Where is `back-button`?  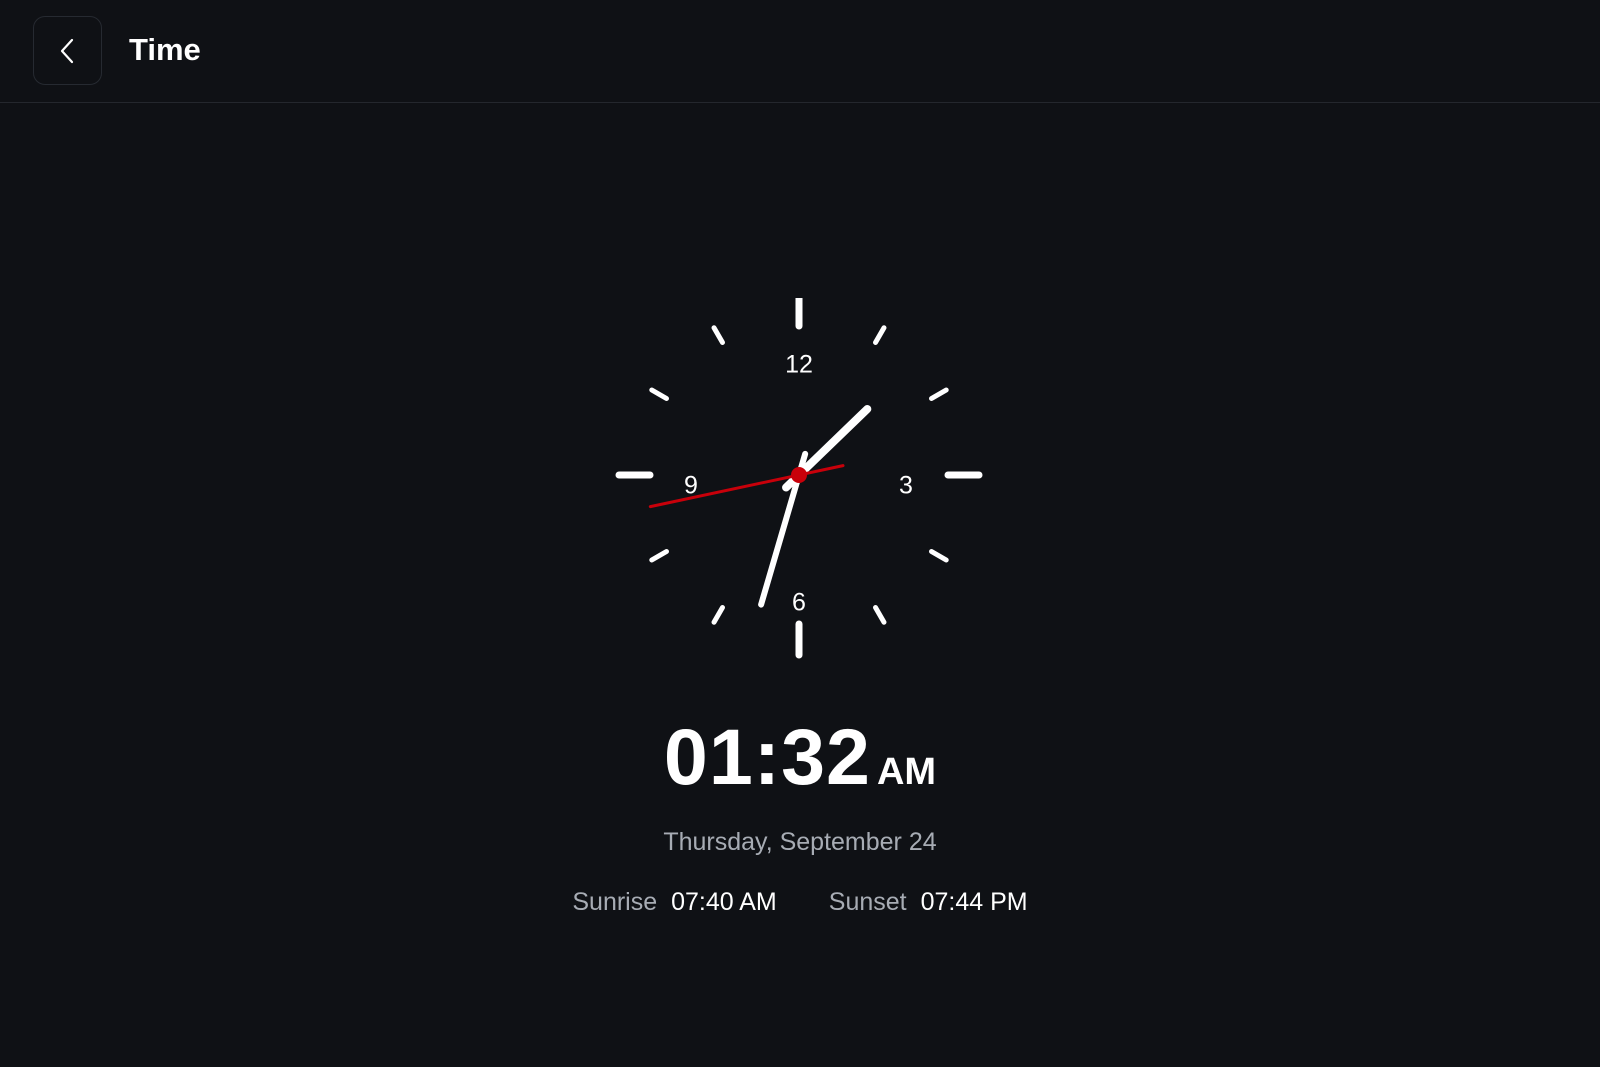 back-button is located at coordinates (67, 50).